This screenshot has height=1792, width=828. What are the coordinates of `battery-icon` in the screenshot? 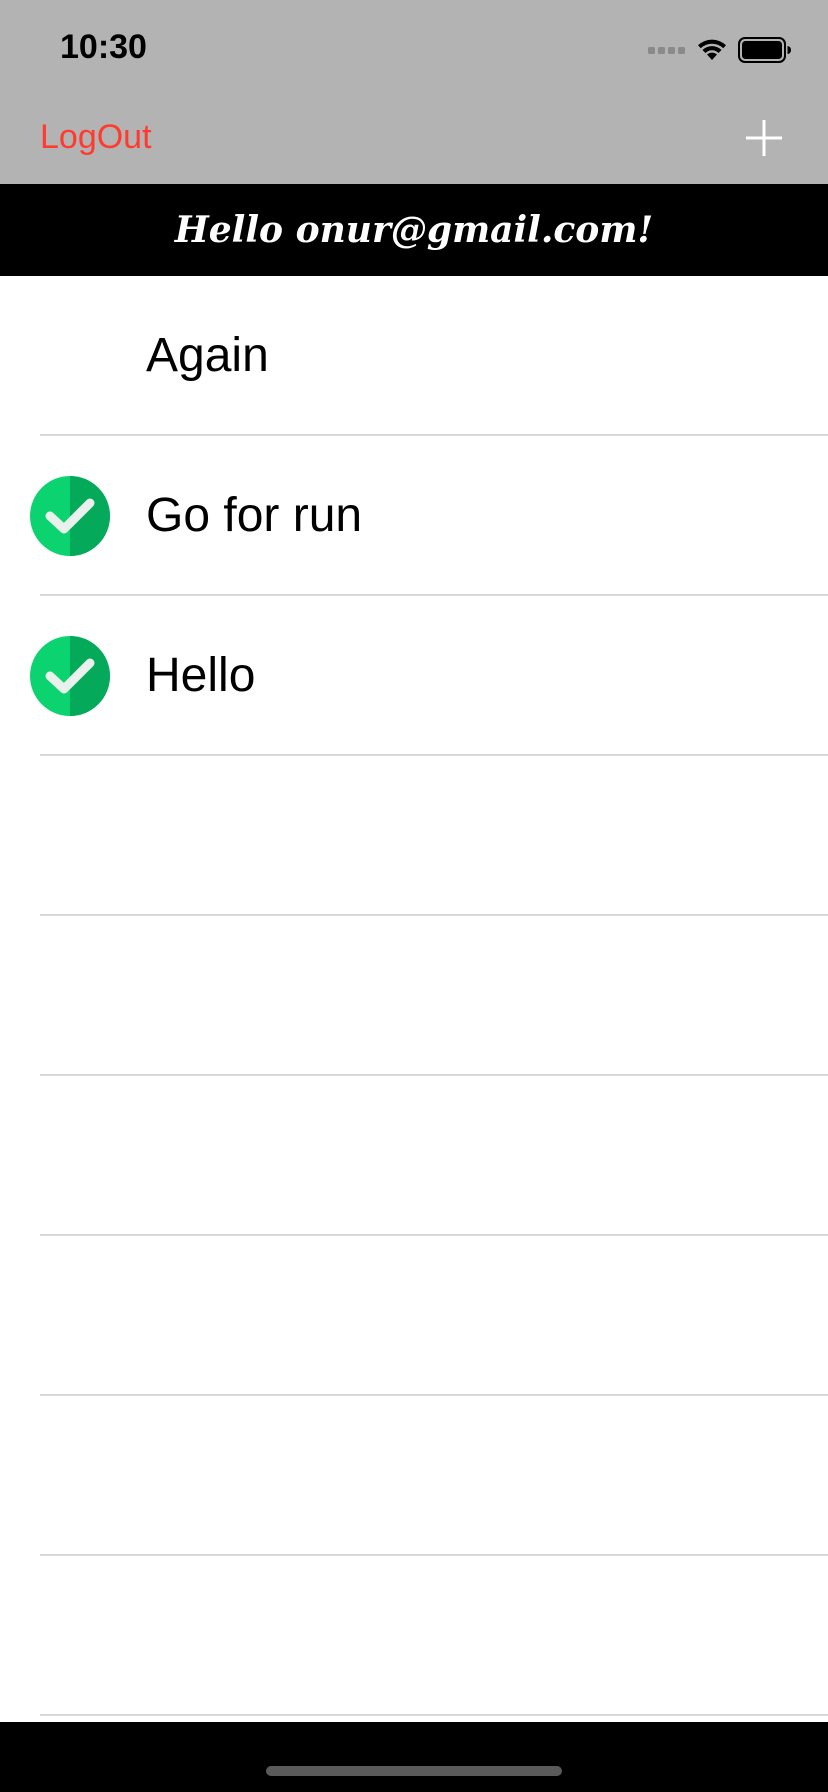 It's located at (764, 50).